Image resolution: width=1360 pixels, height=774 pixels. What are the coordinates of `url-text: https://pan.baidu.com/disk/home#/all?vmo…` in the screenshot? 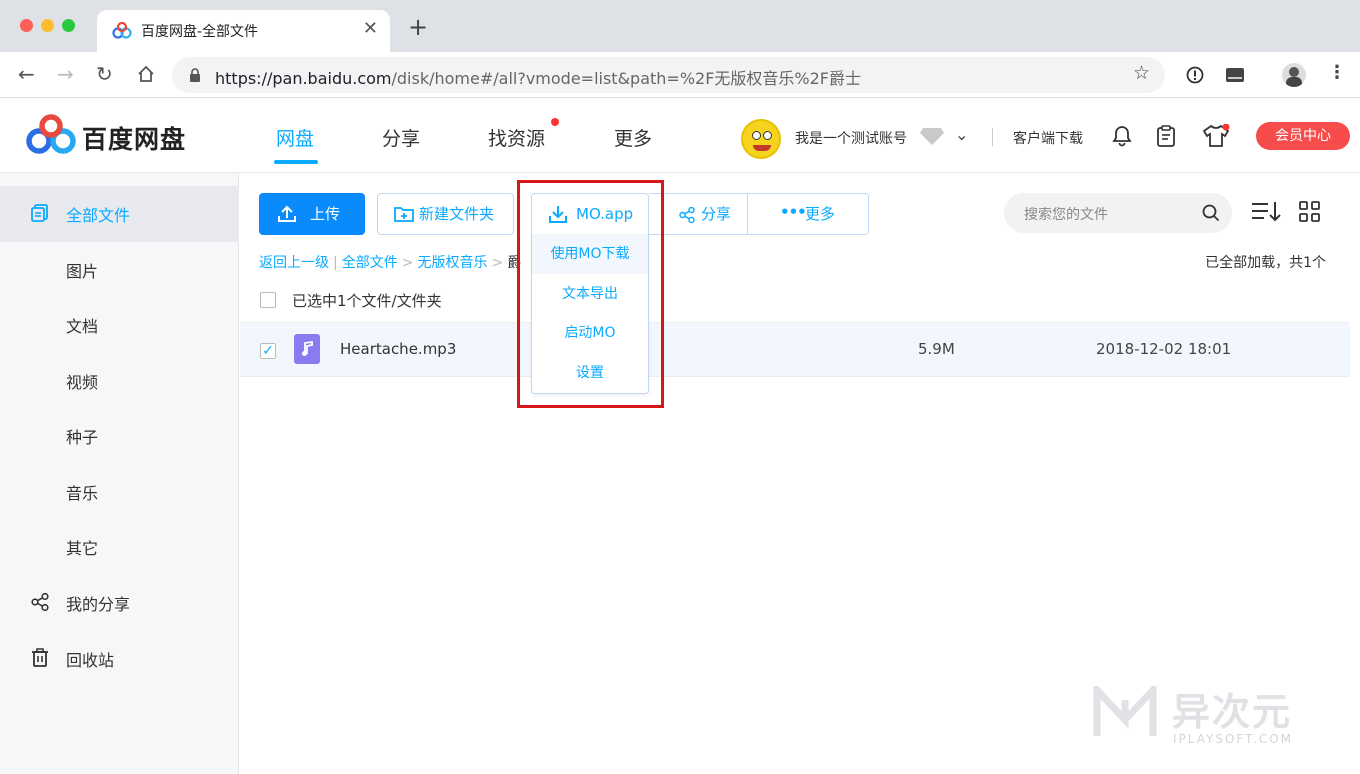 It's located at (538, 77).